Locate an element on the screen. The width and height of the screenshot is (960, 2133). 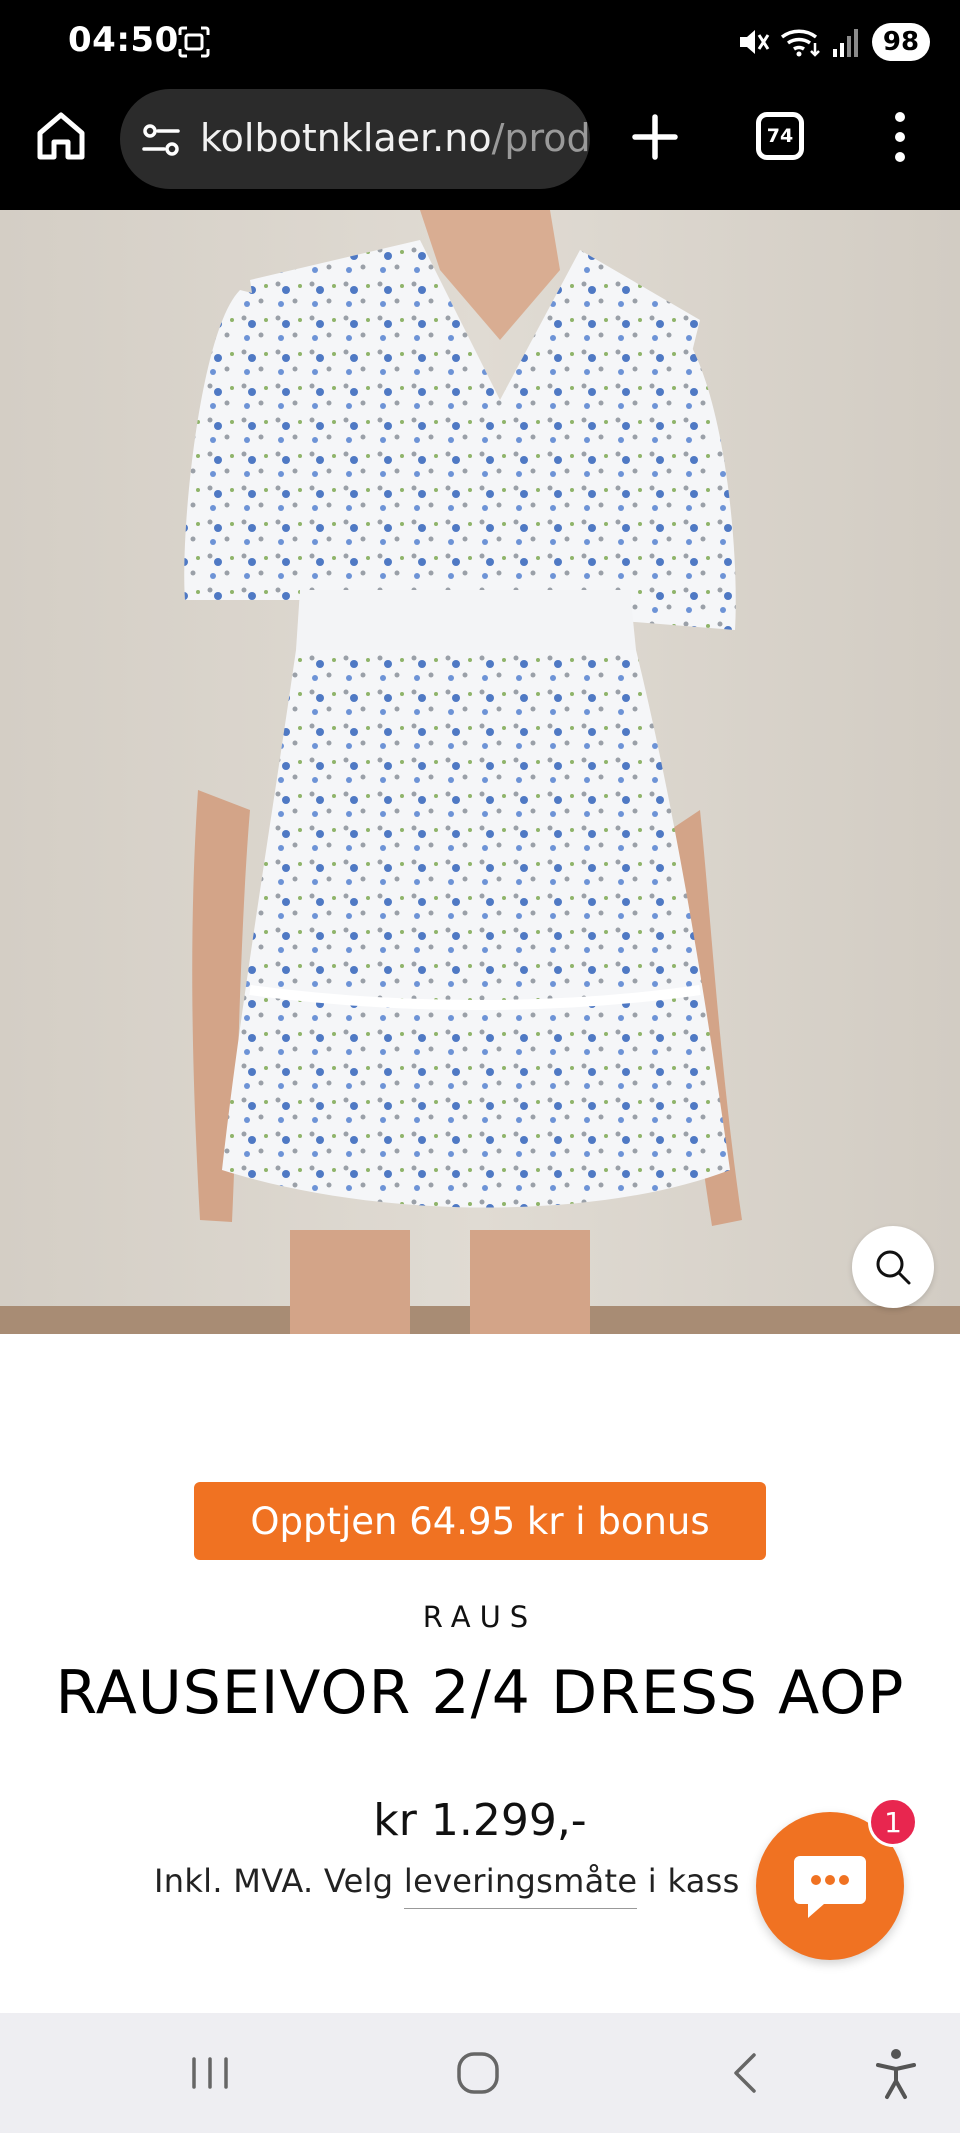
recent-apps-icon is located at coordinates (210, 2073).